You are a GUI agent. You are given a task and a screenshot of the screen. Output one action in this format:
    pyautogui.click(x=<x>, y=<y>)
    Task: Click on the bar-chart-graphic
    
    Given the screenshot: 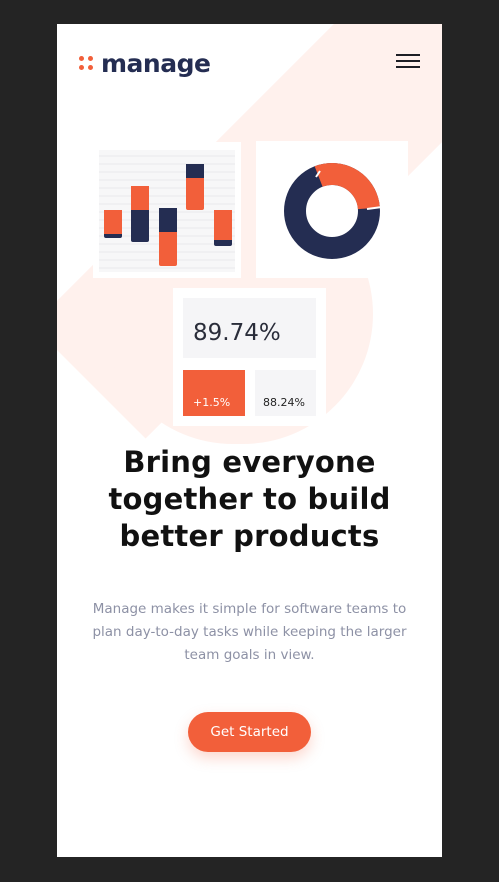 What is the action you would take?
    pyautogui.click(x=167, y=211)
    